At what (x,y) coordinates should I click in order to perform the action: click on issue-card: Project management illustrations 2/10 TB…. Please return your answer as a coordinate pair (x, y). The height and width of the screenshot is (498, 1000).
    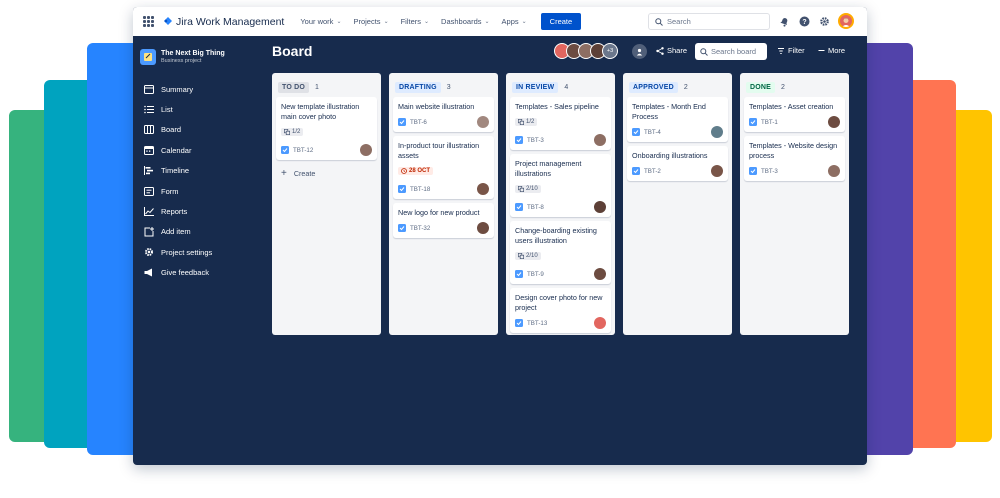
    Looking at the image, I should click on (560, 185).